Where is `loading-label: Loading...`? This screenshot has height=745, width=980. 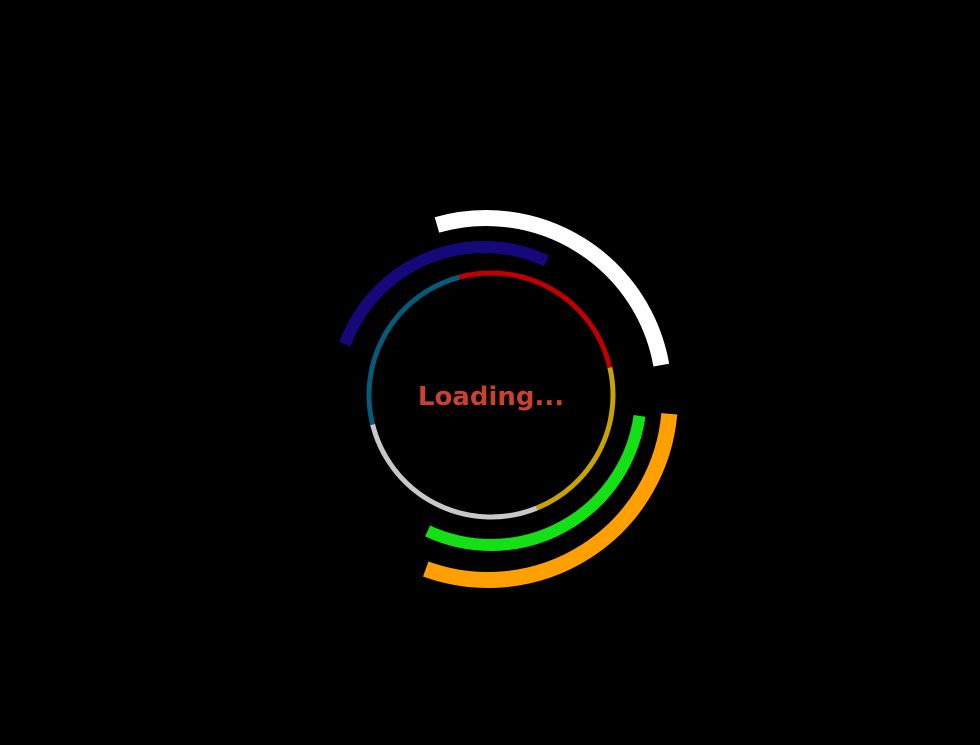 loading-label: Loading... is located at coordinates (491, 397).